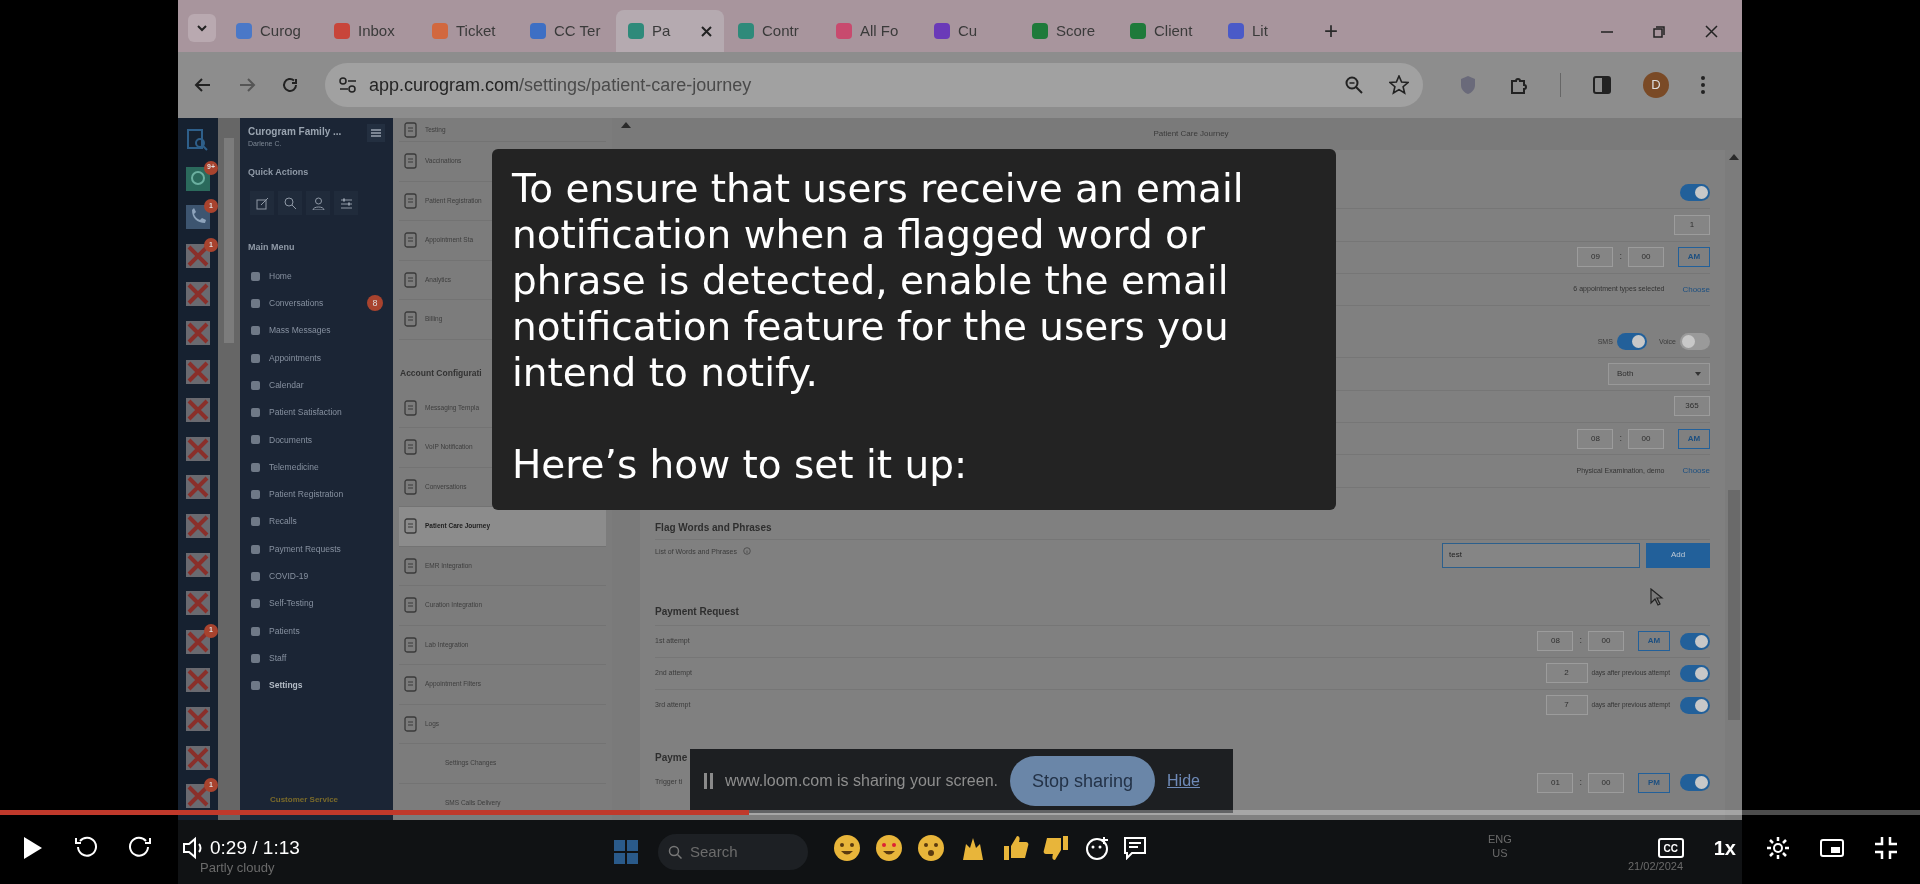 The height and width of the screenshot is (884, 1920). What do you see at coordinates (237, 868) in the screenshot?
I see `weather-text: Partly cloudy` at bounding box center [237, 868].